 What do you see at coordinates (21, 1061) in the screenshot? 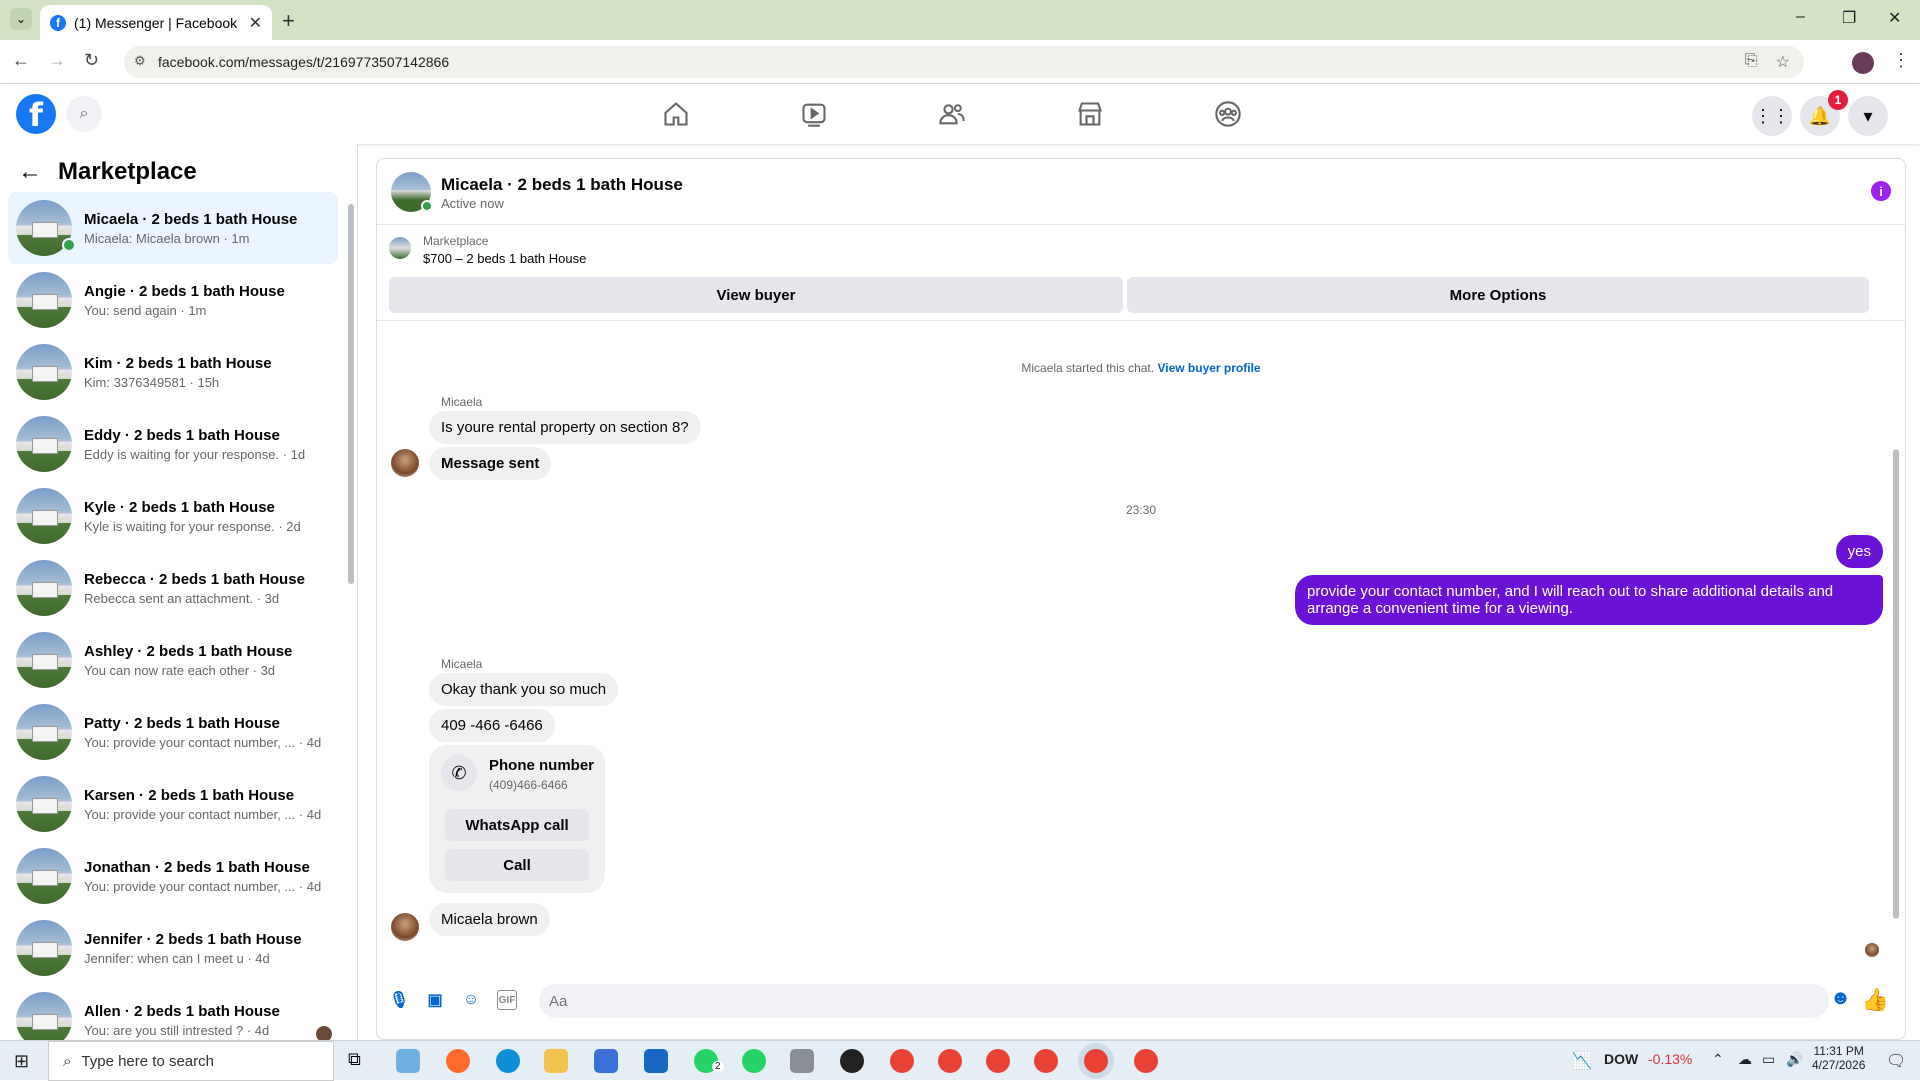
I see `windows-start-icon: ⊞` at bounding box center [21, 1061].